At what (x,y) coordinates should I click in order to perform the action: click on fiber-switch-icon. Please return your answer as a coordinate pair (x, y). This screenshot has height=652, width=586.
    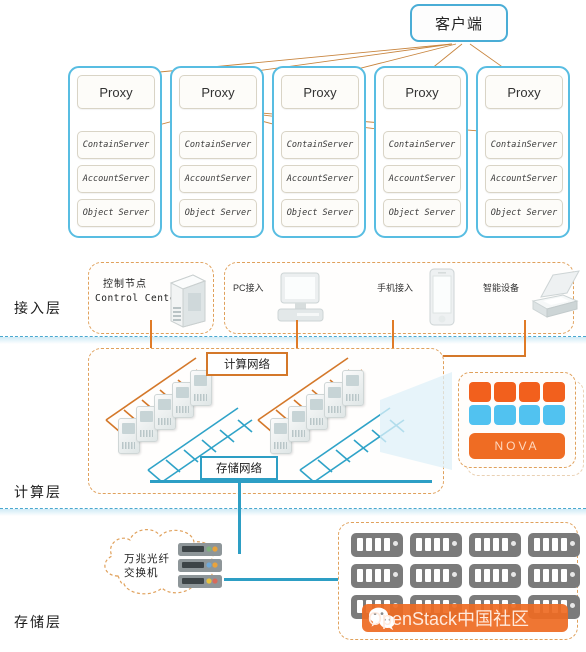
    Looking at the image, I should click on (200, 565).